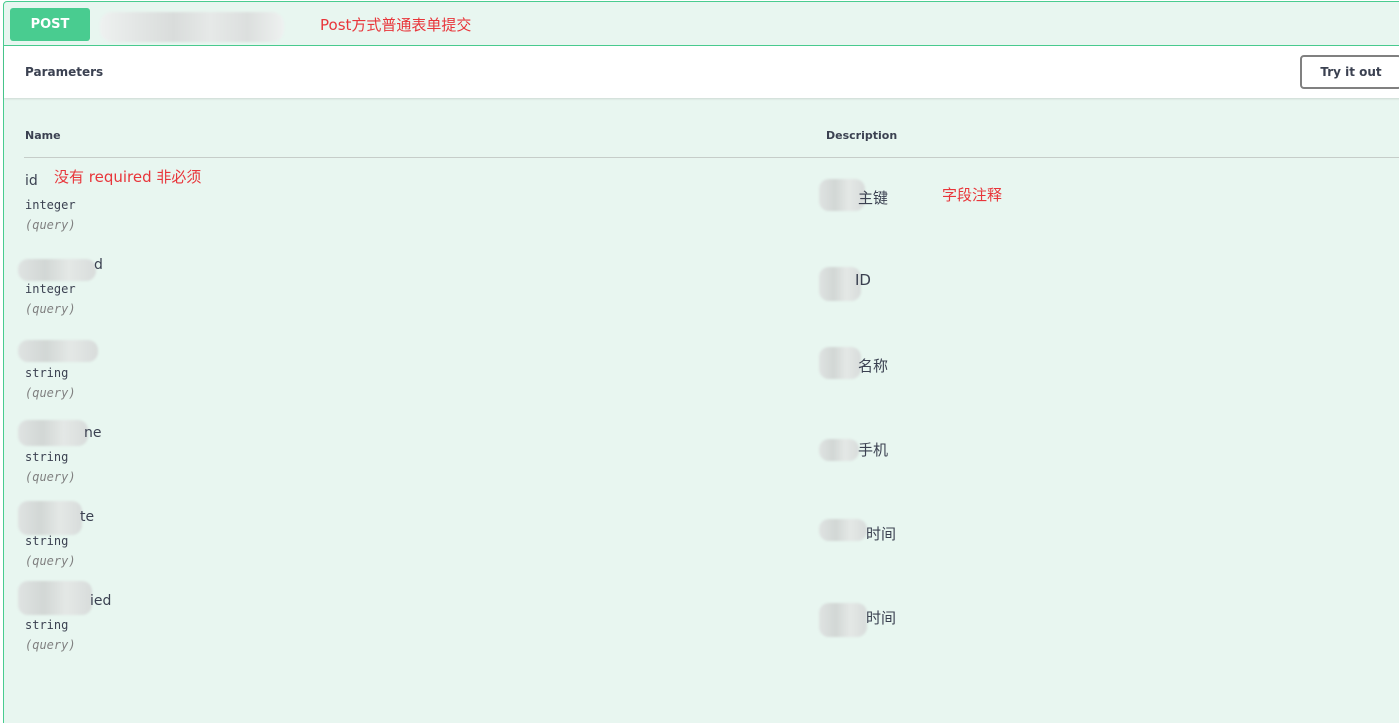 This screenshot has height=723, width=1399. I want to click on parameters-header: Parameters Try it out, so click(701, 72).